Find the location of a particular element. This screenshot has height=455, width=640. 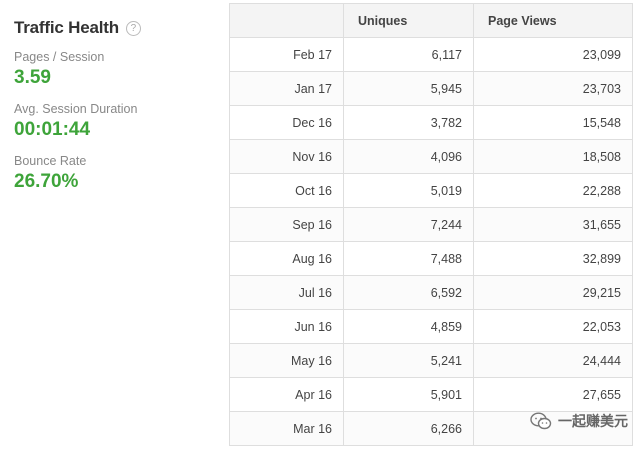

table-header-row: Uniques Page Views is located at coordinates (431, 20).